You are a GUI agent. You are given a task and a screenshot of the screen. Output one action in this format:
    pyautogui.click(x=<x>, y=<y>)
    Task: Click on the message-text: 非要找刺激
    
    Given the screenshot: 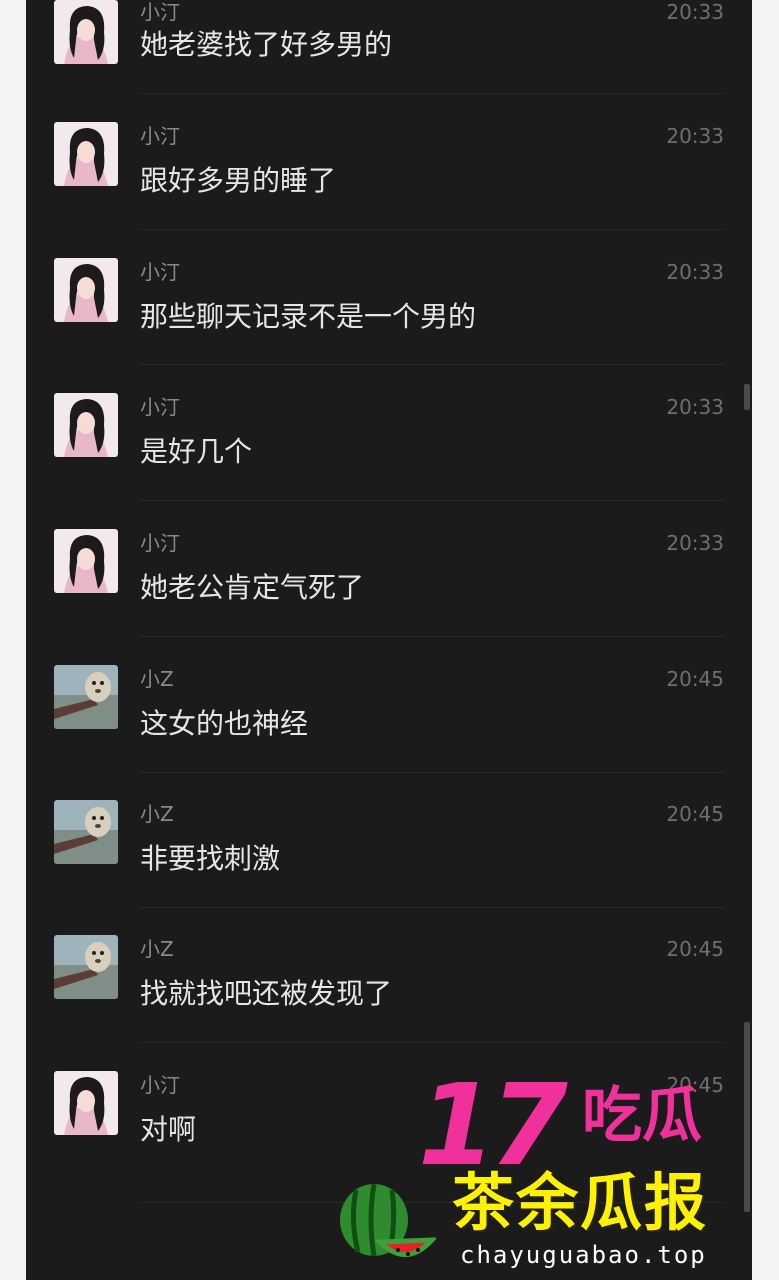 What is the action you would take?
    pyautogui.click(x=210, y=858)
    